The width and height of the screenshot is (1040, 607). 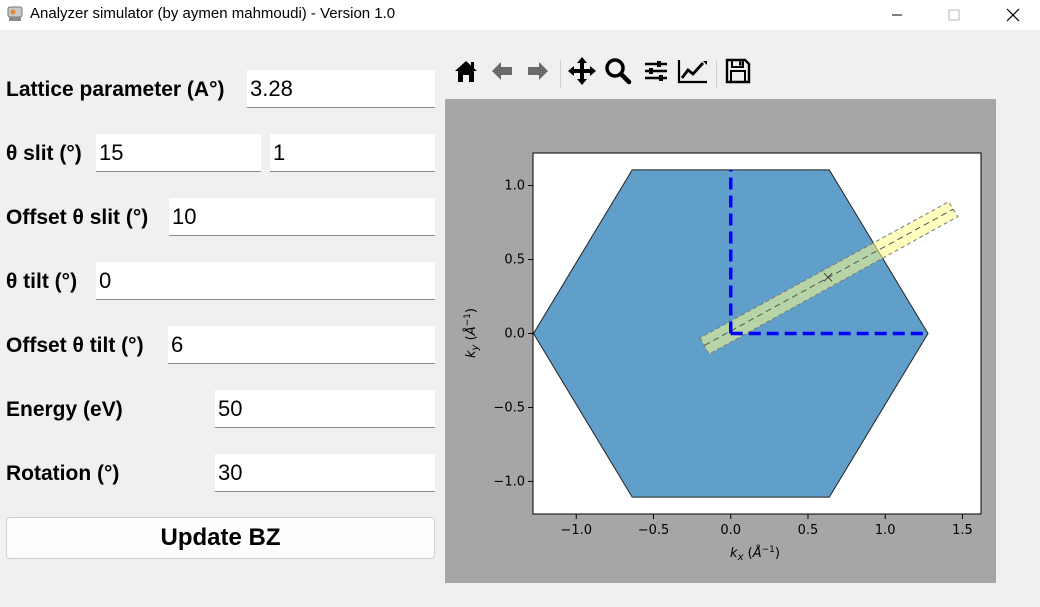 What do you see at coordinates (755, 554) in the screenshot?
I see `x-axis-label: kx (Å−1)` at bounding box center [755, 554].